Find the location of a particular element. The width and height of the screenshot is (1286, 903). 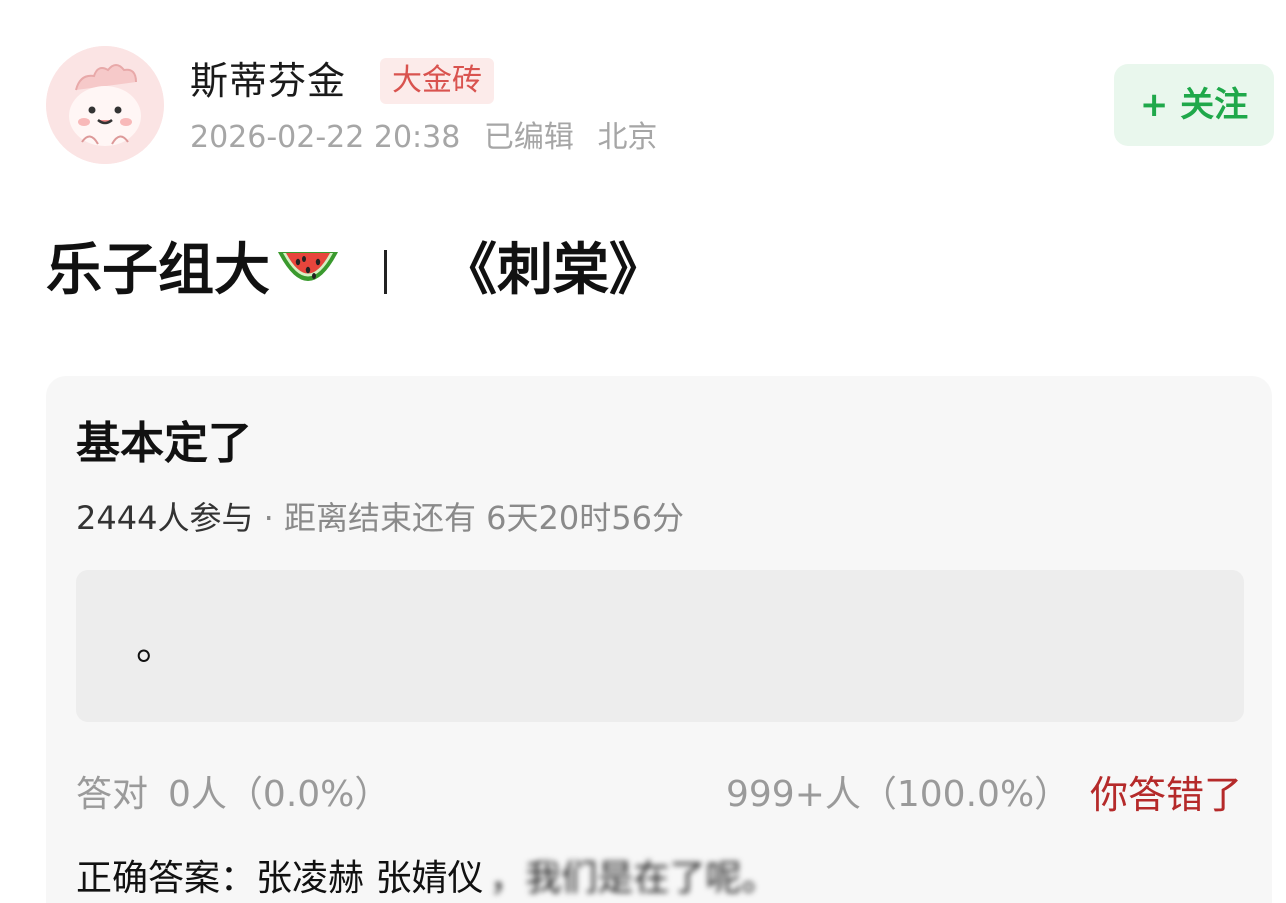

poll-meta: 2444人参与 · 距离结束还有 6天20时56分 is located at coordinates (380, 518).